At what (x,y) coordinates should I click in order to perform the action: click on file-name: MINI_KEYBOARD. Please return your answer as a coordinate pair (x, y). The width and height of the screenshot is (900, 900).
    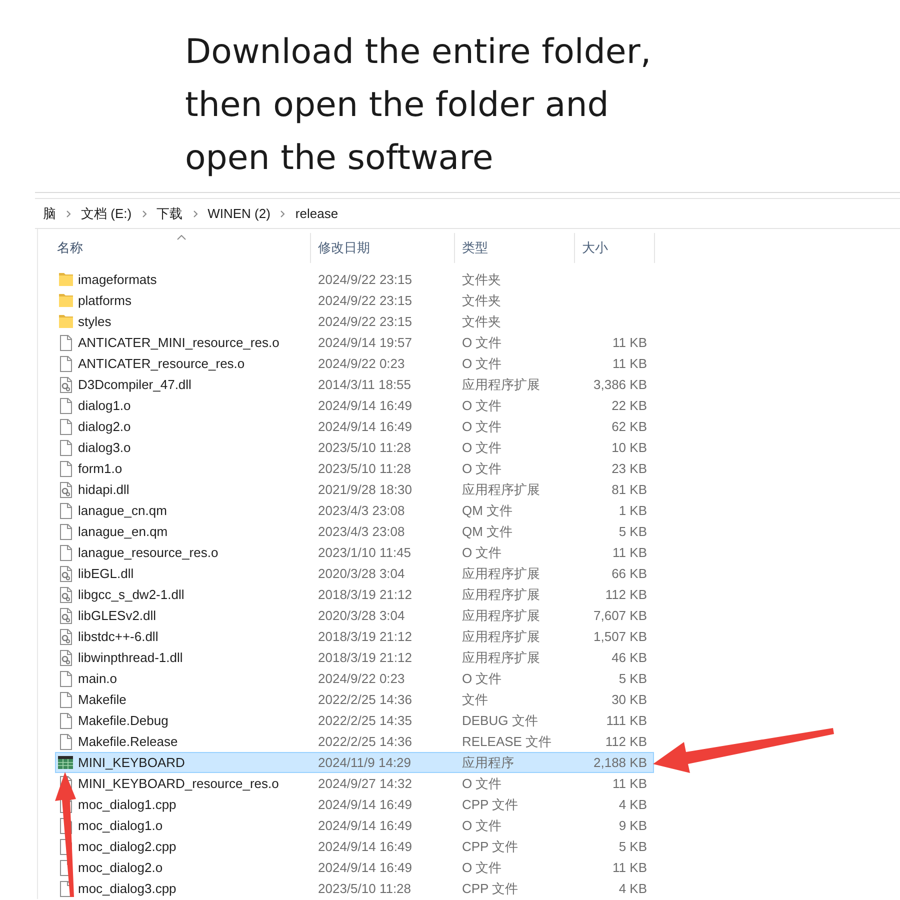
    Looking at the image, I should click on (131, 762).